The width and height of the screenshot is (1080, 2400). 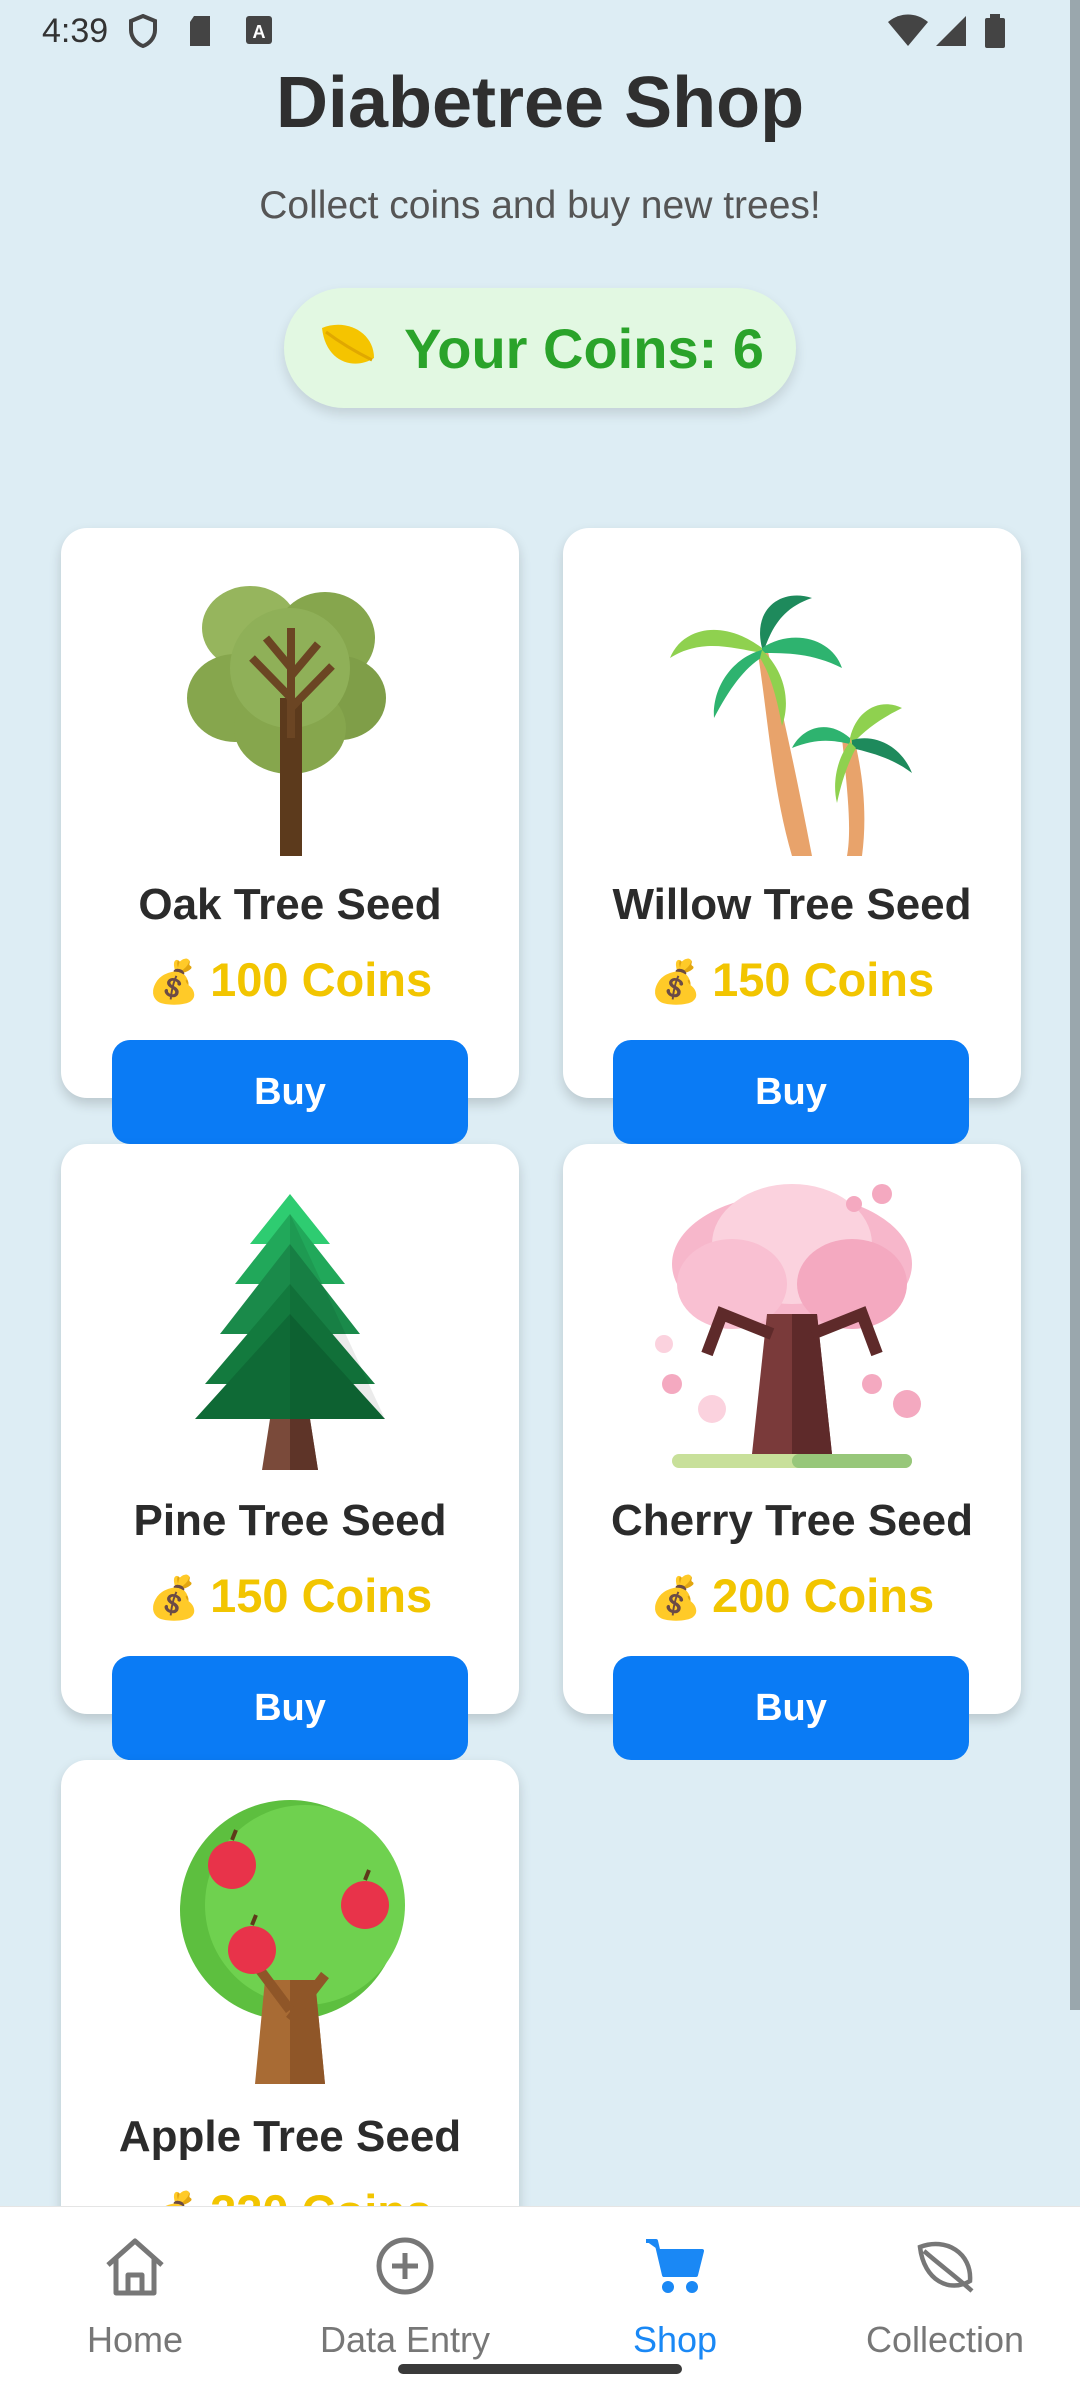 I want to click on item-price: 💰 200 Coins, so click(x=792, y=1595).